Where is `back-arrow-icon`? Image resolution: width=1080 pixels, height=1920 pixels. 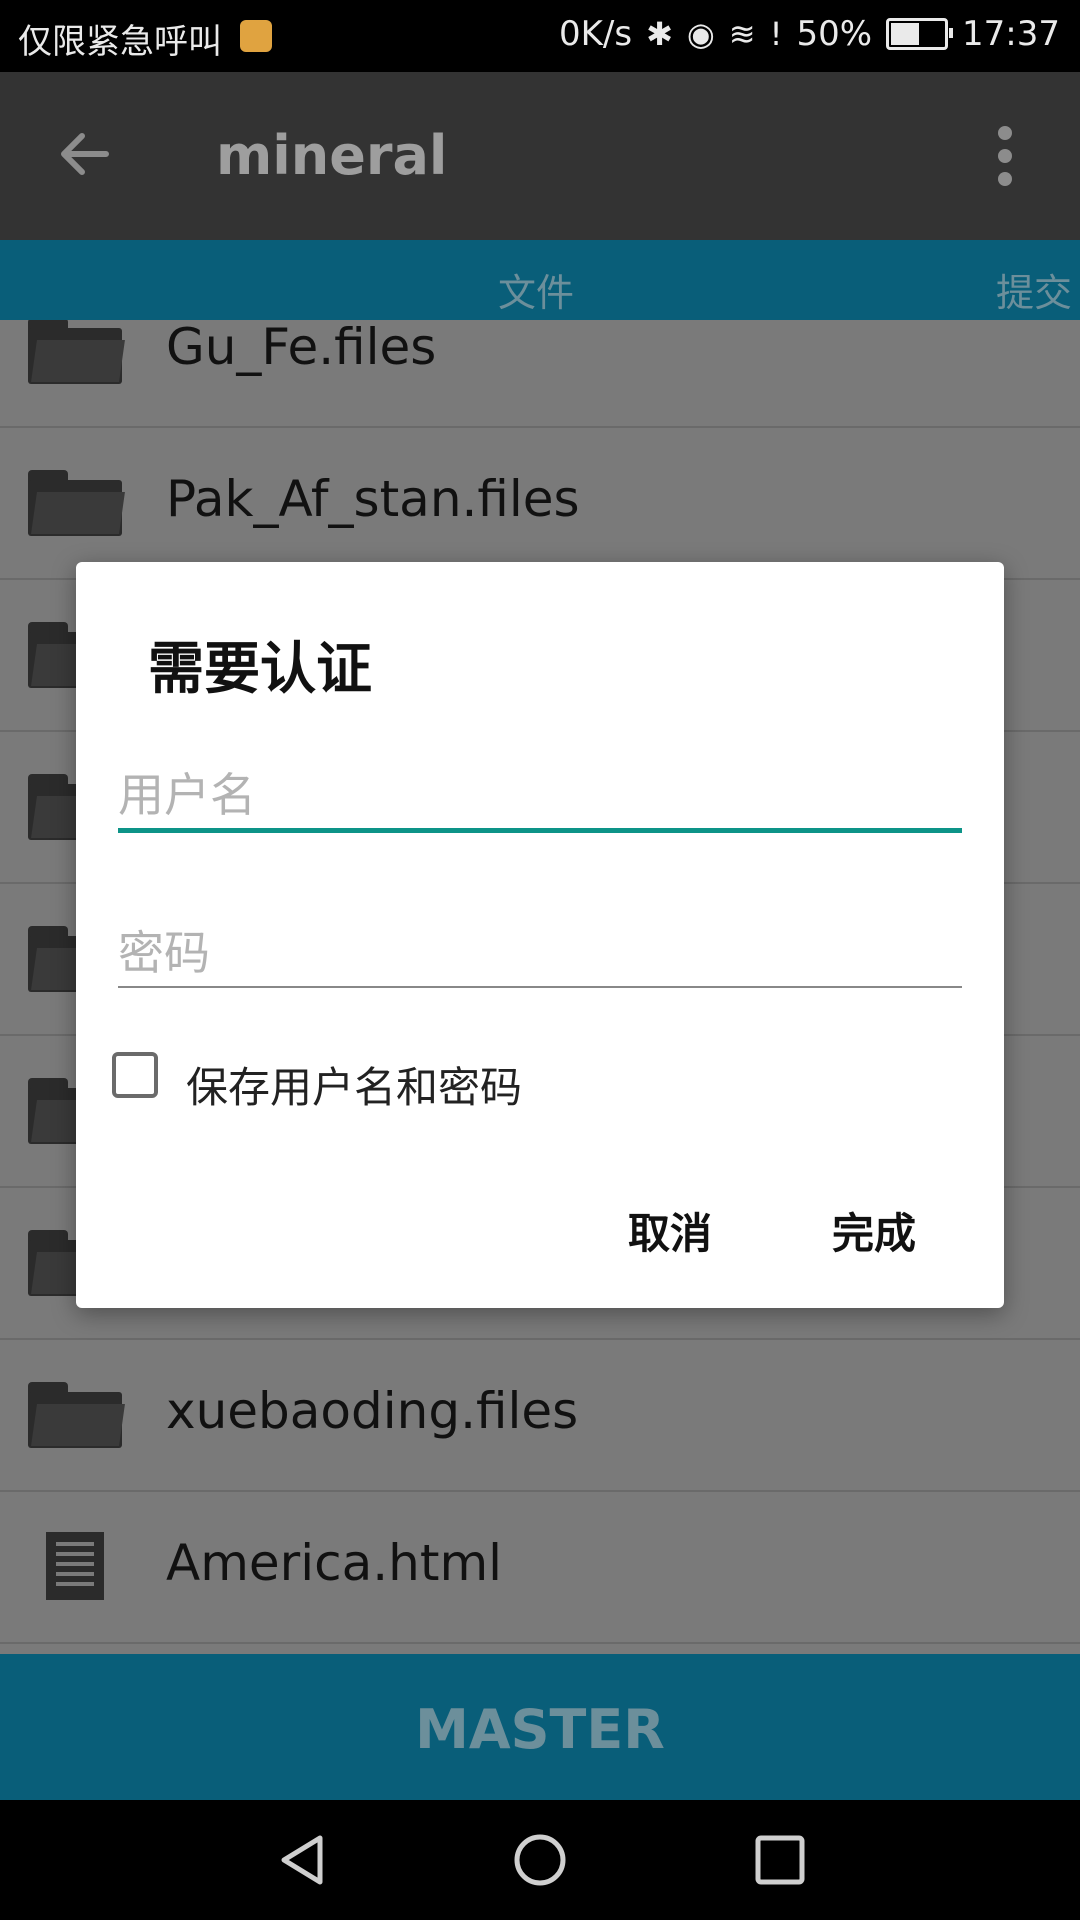 back-arrow-icon is located at coordinates (84, 154).